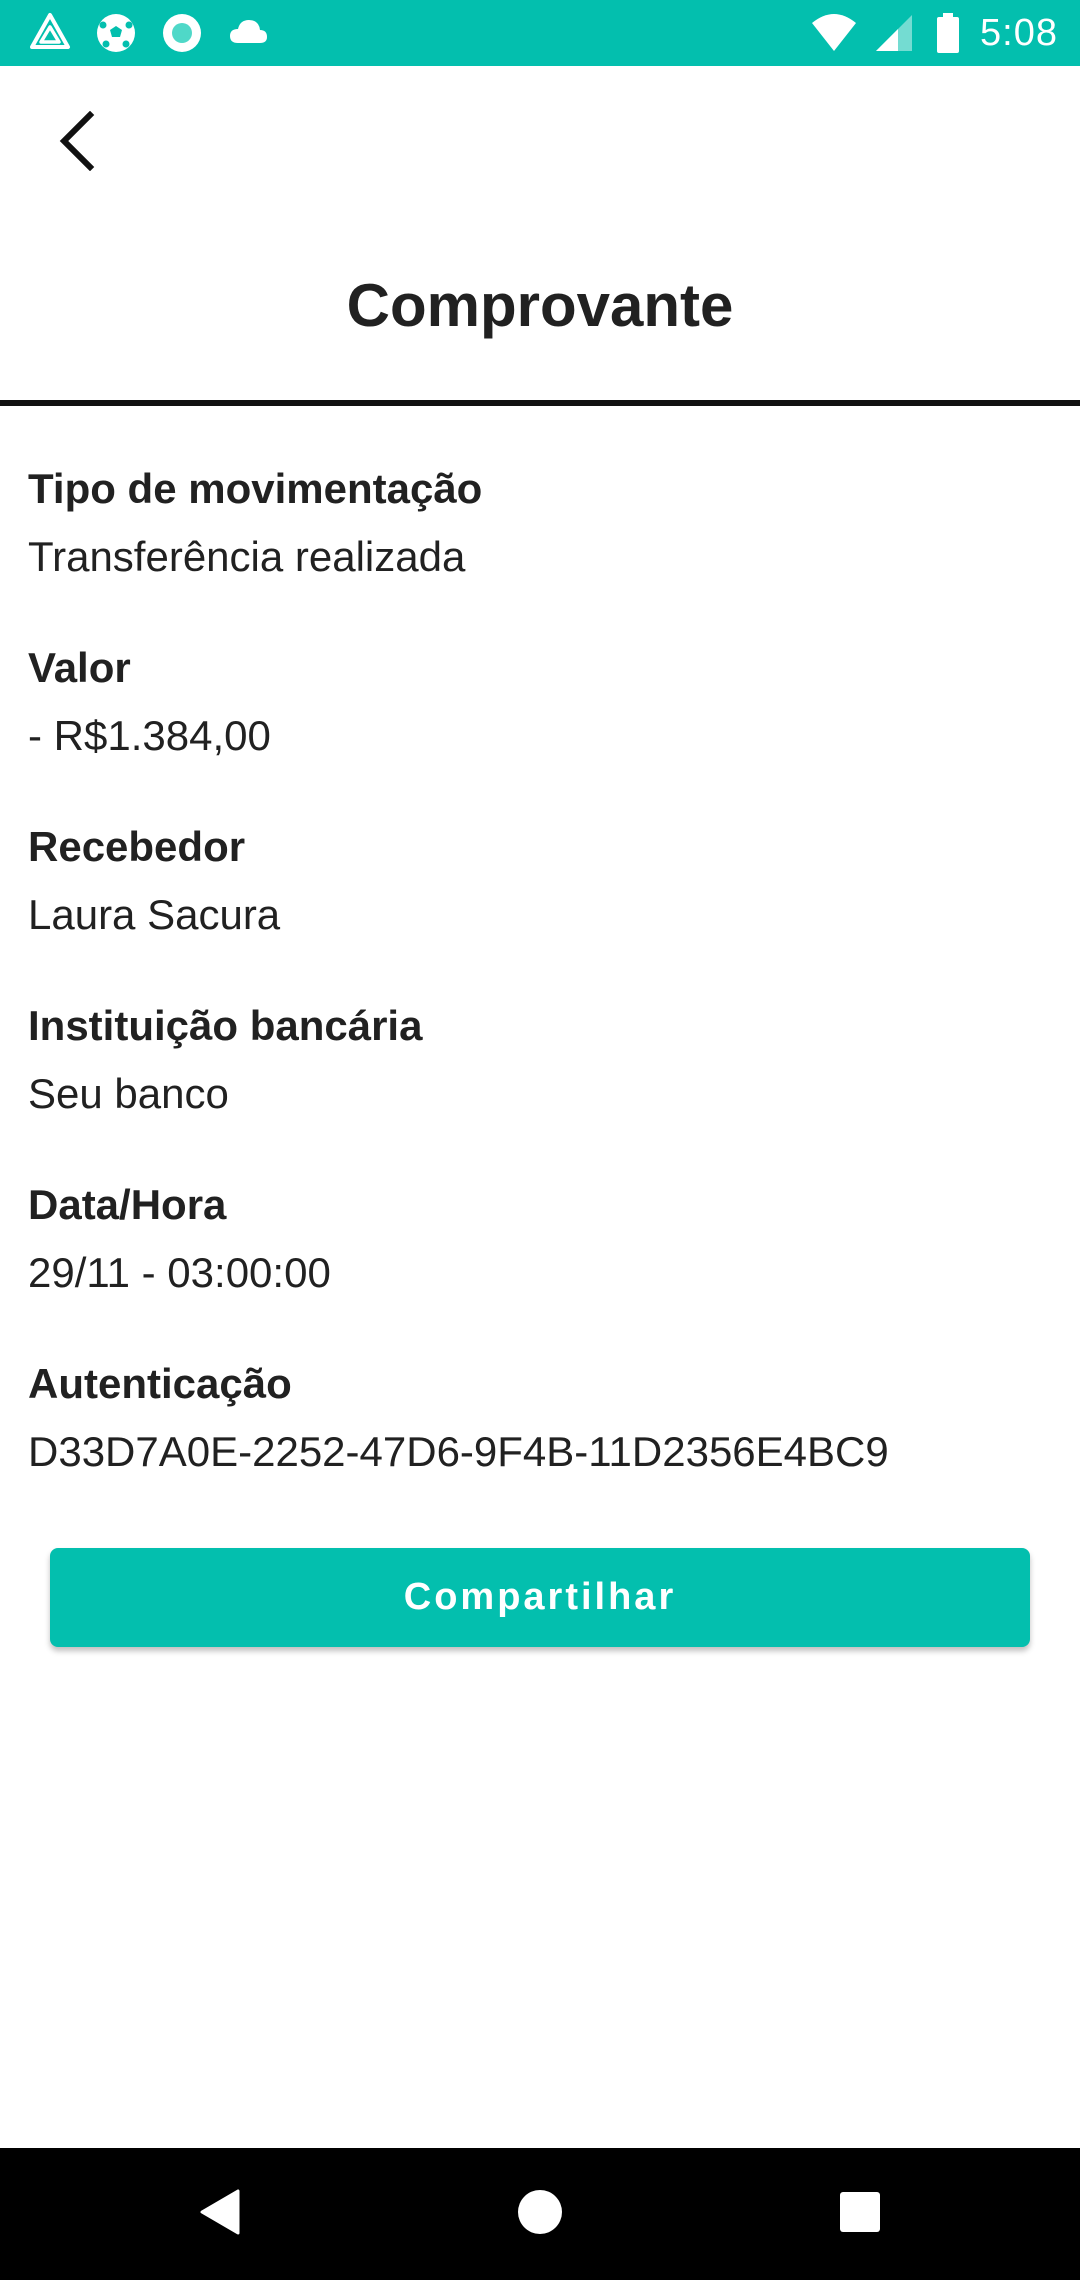 The image size is (1080, 2280). What do you see at coordinates (116, 33) in the screenshot?
I see `soccer-ball-icon` at bounding box center [116, 33].